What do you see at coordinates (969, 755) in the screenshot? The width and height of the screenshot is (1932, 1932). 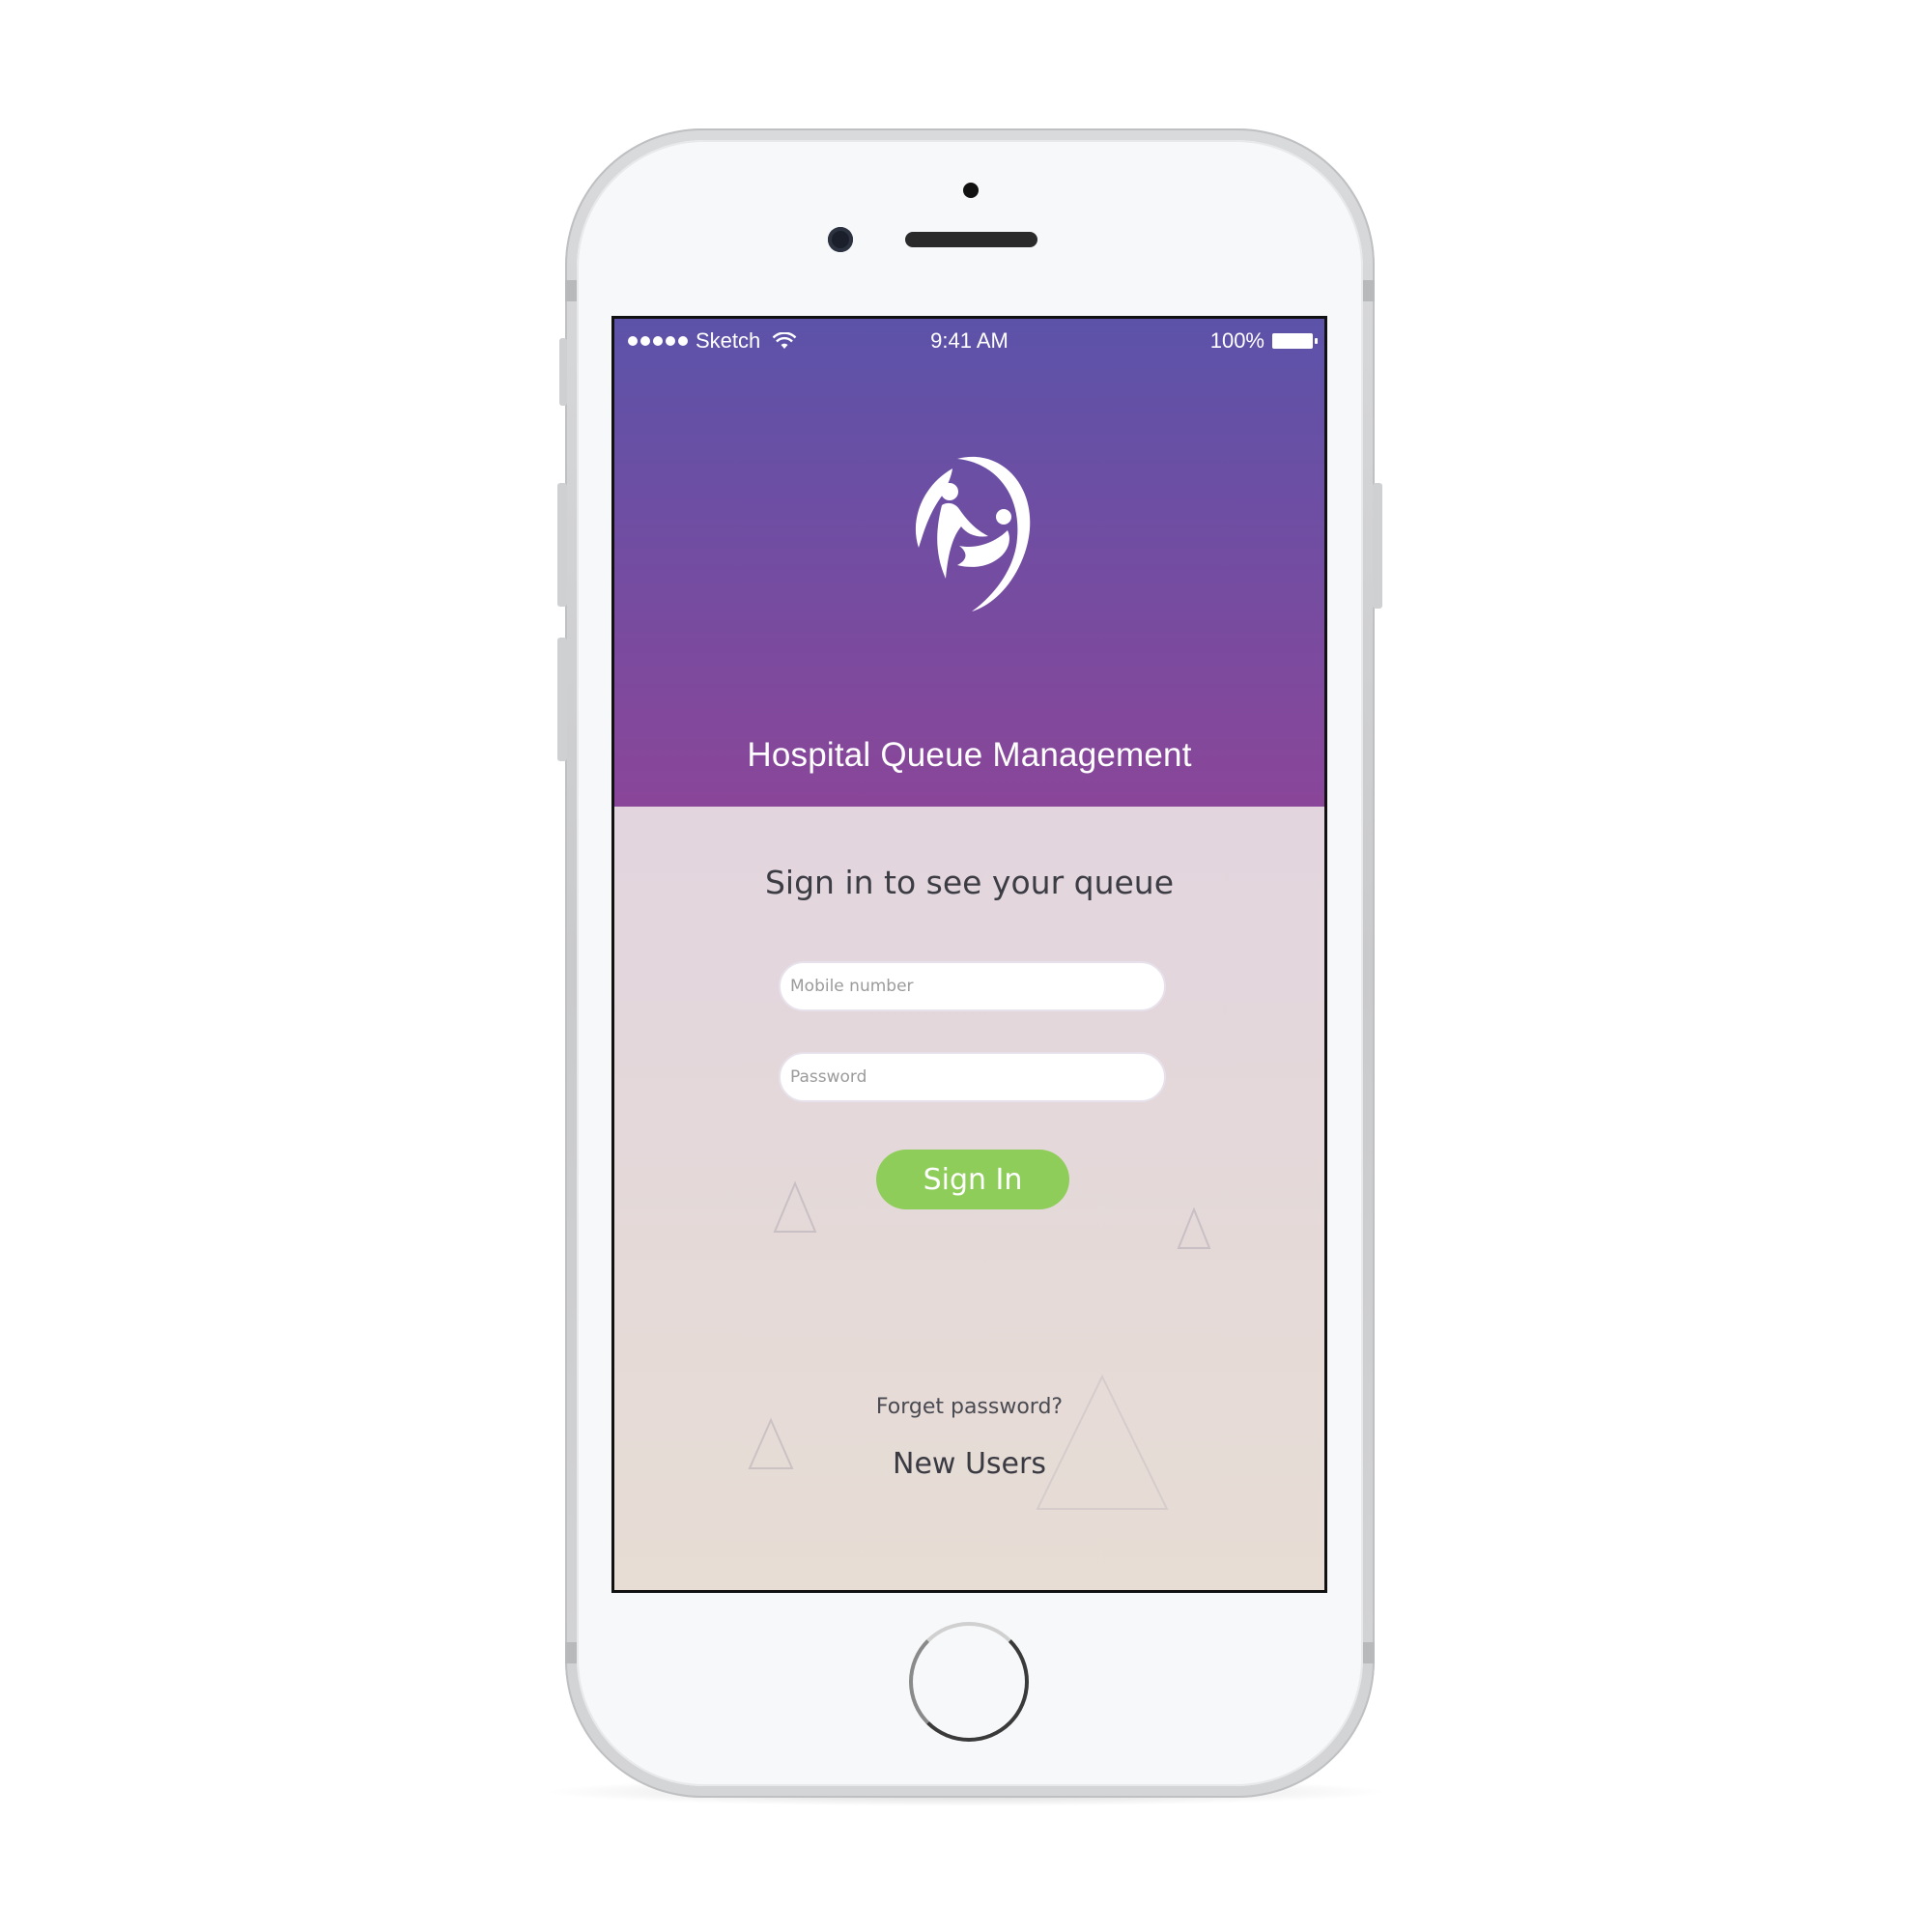 I see `app-title: Hospital Queue Management` at bounding box center [969, 755].